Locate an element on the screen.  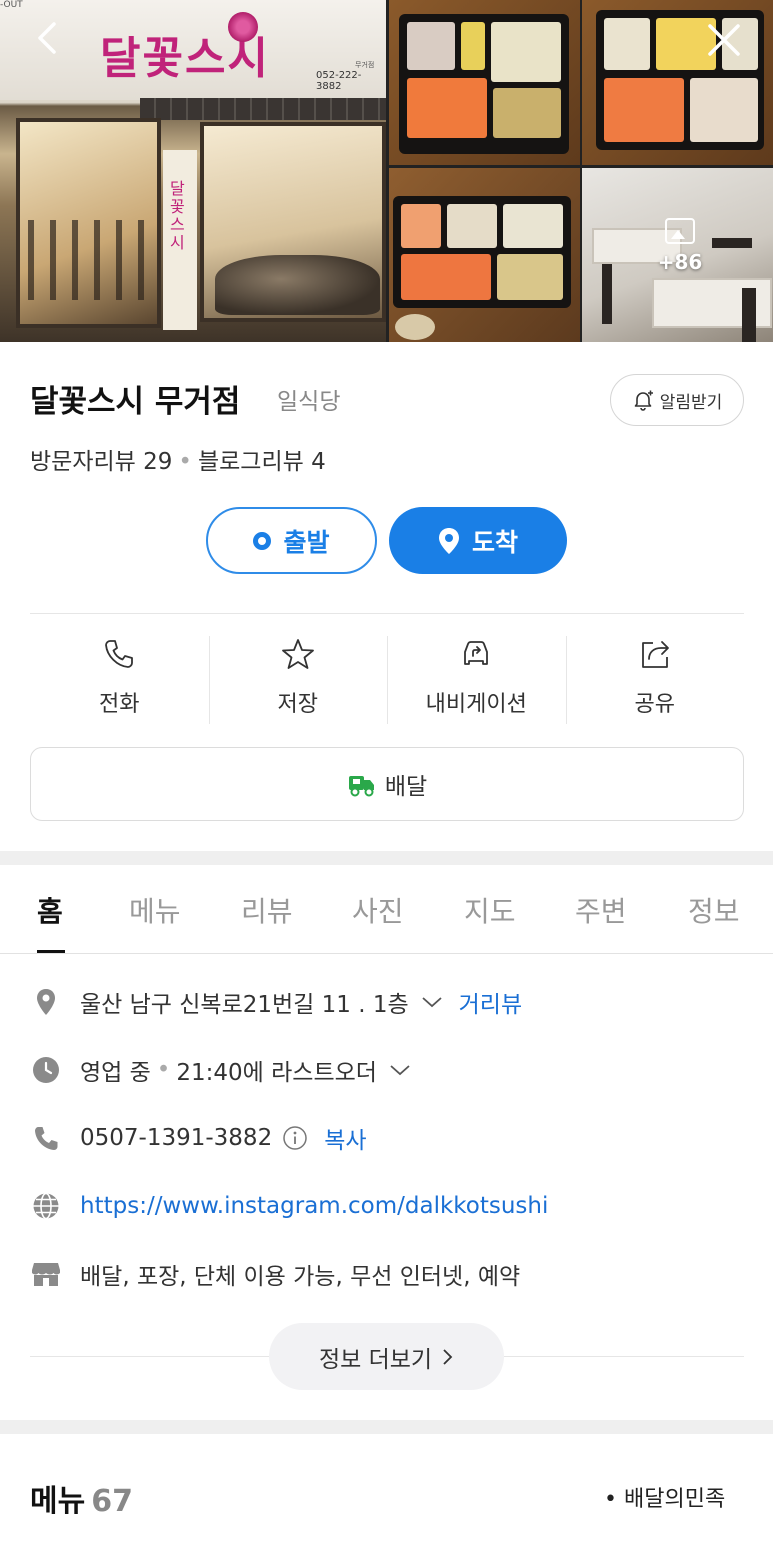
more-photos-count: +86 is located at coordinates (680, 262).